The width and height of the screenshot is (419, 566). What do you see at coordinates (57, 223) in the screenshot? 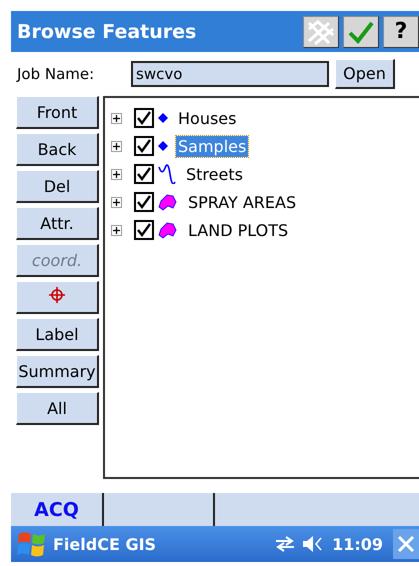
I see `side-button: Attr.` at bounding box center [57, 223].